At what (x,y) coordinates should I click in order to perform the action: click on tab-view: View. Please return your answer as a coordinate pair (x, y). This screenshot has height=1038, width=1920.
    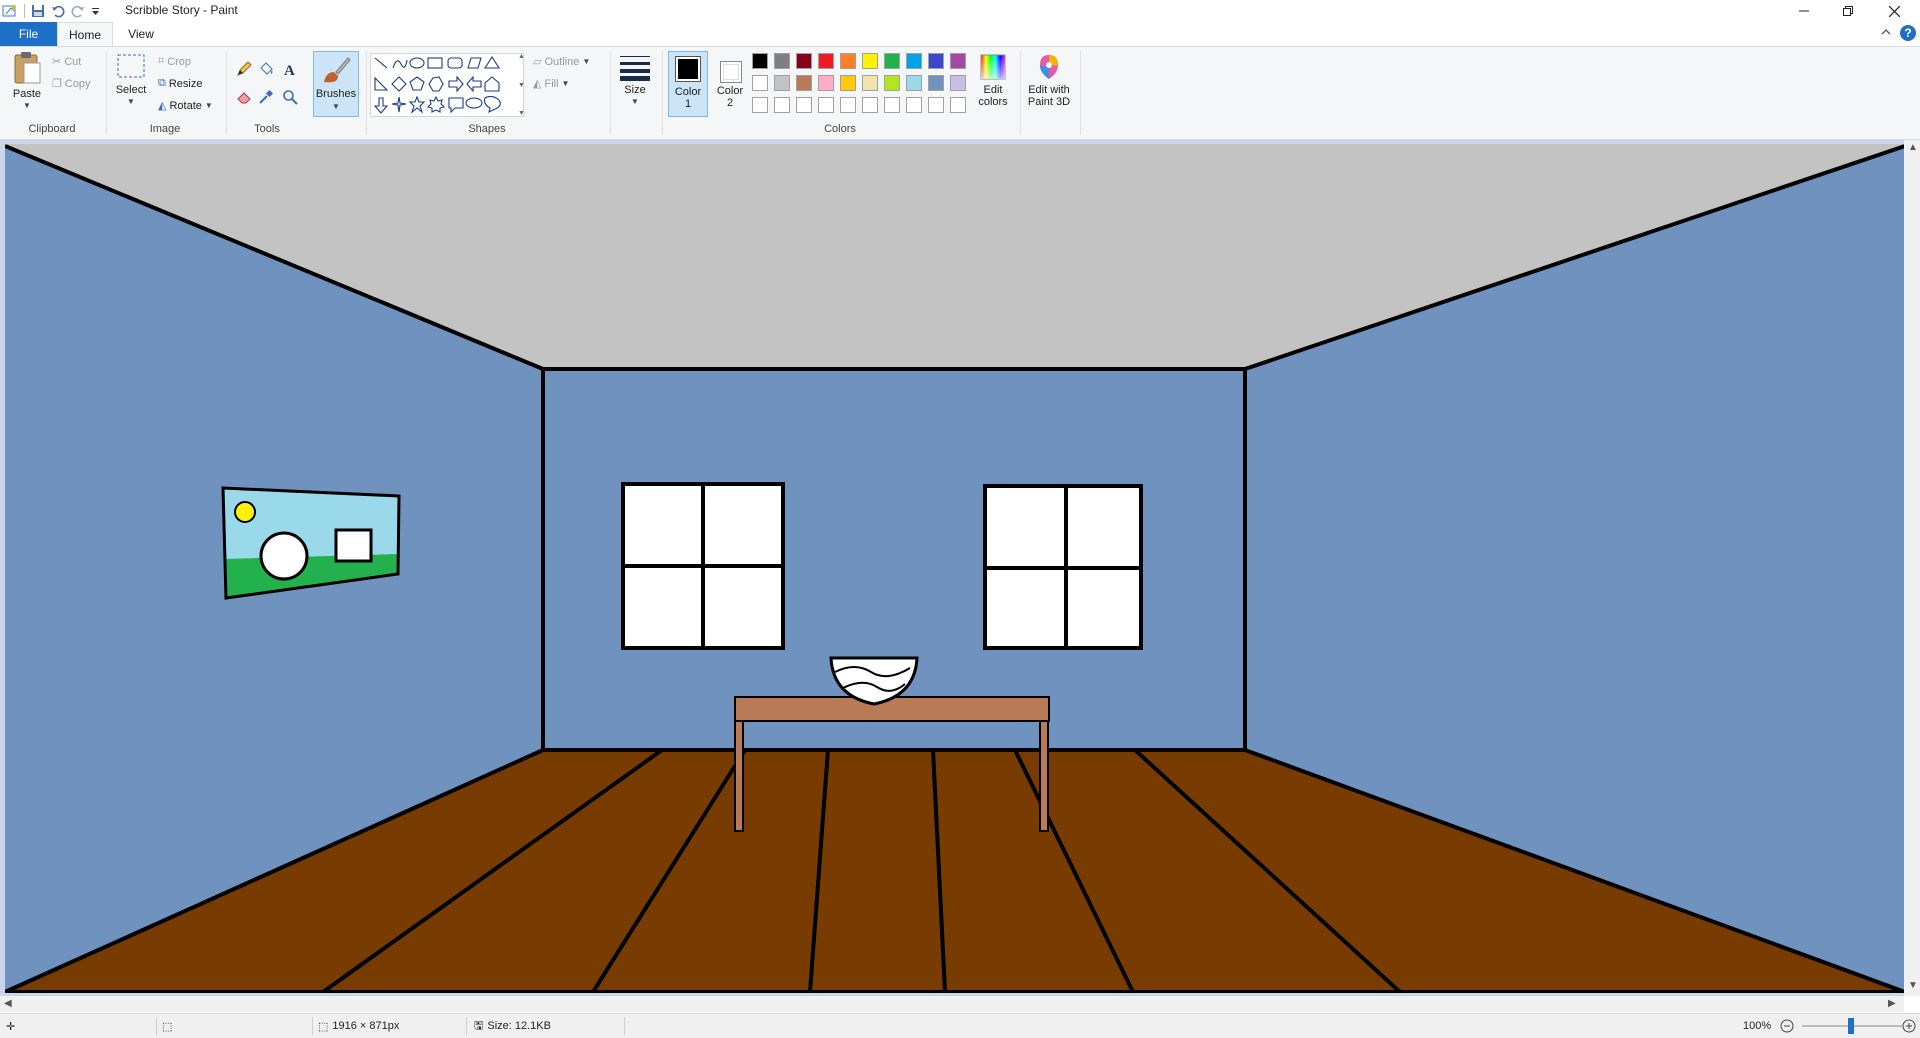
    Looking at the image, I should click on (141, 34).